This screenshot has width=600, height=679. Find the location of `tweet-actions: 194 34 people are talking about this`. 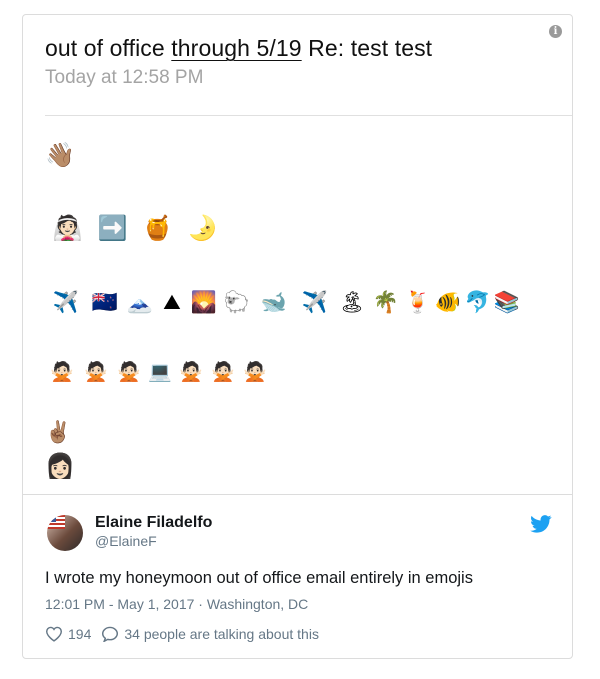

tweet-actions: 194 34 people are talking about this is located at coordinates (187, 634).